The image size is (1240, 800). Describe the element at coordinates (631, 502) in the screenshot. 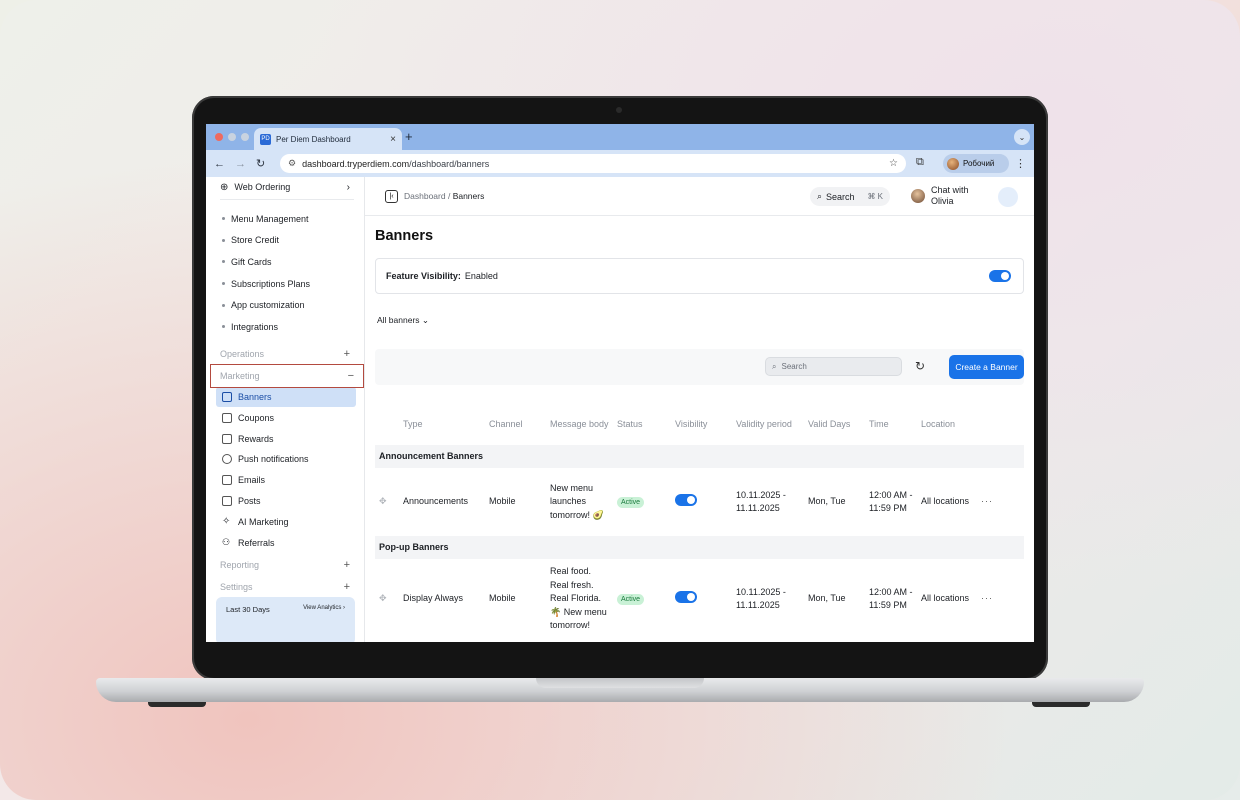

I see `status-badge: Active` at that location.